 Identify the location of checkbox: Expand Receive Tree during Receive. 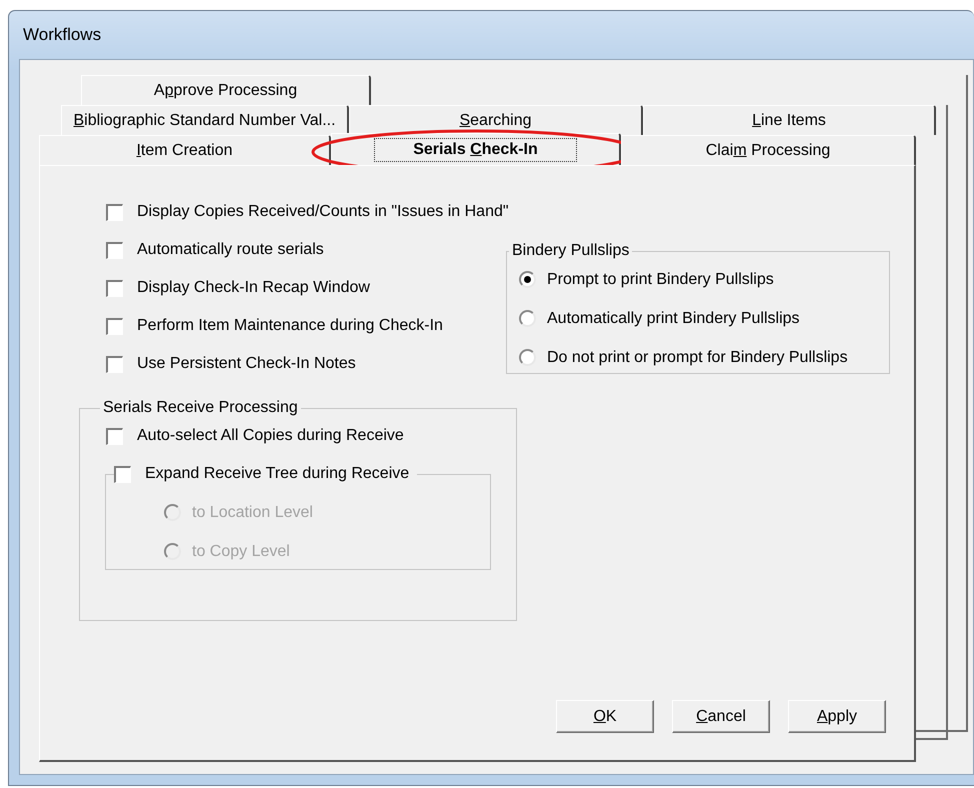
(262, 474).